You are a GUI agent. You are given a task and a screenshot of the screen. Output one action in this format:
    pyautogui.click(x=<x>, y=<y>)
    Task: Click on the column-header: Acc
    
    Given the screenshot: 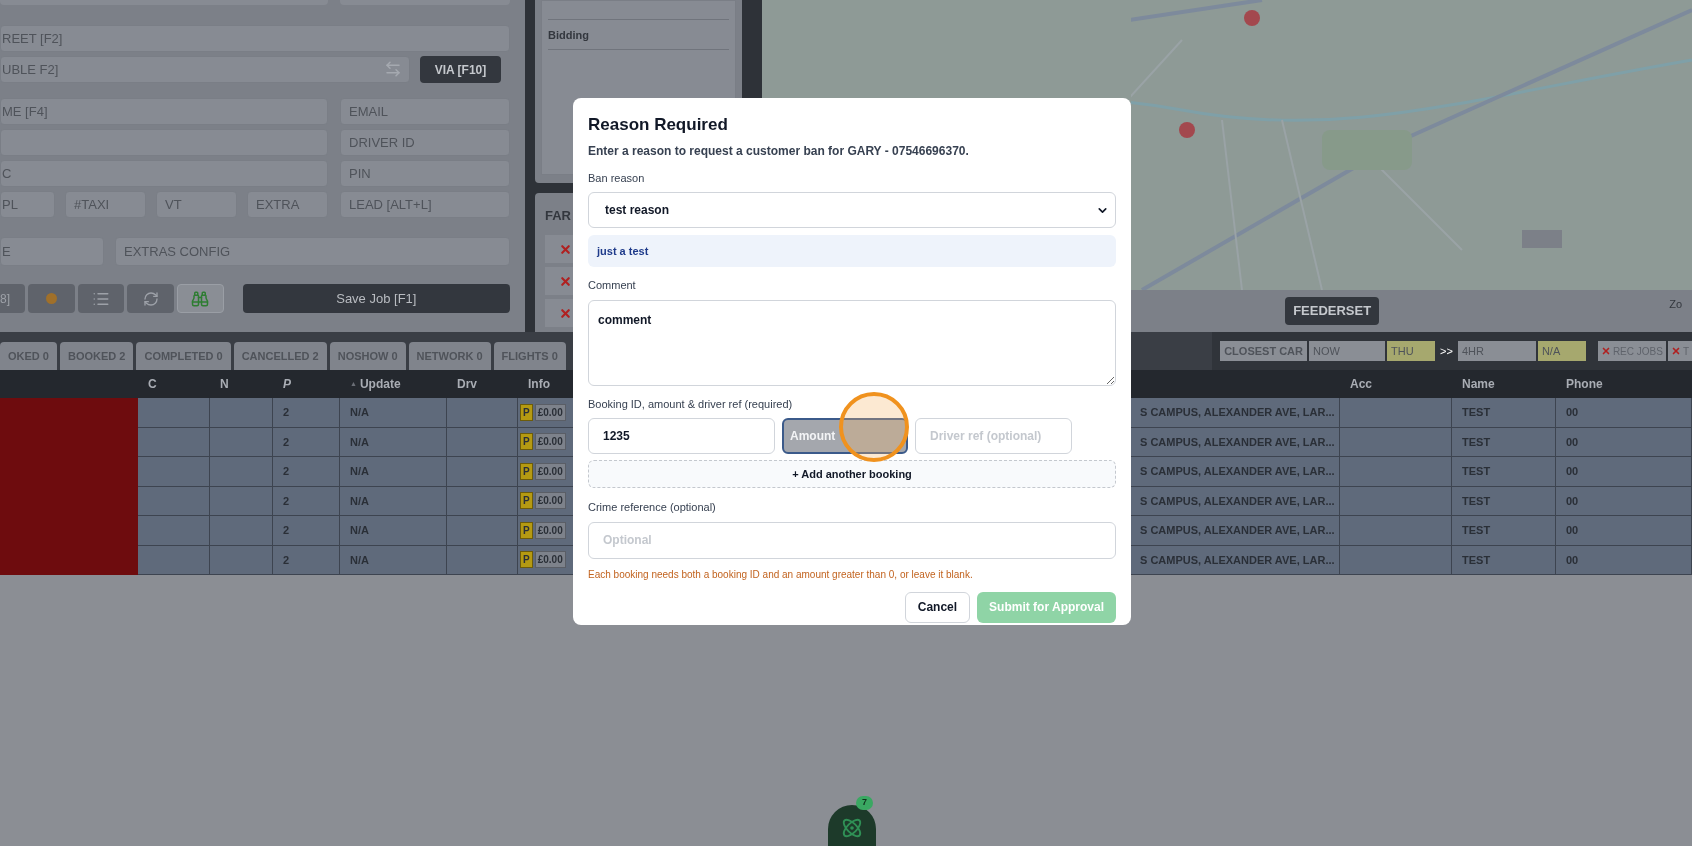 What is the action you would take?
    pyautogui.click(x=1361, y=384)
    